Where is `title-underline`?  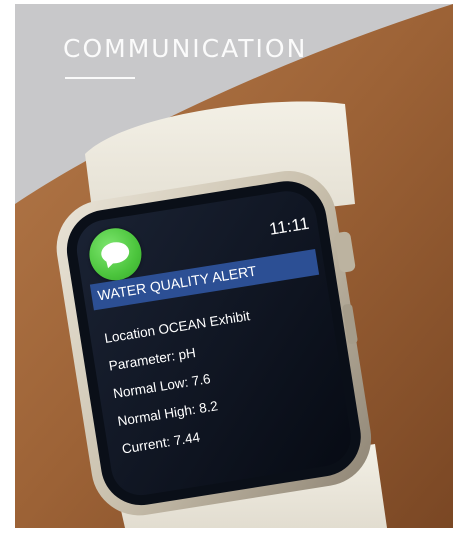 title-underline is located at coordinates (100, 78).